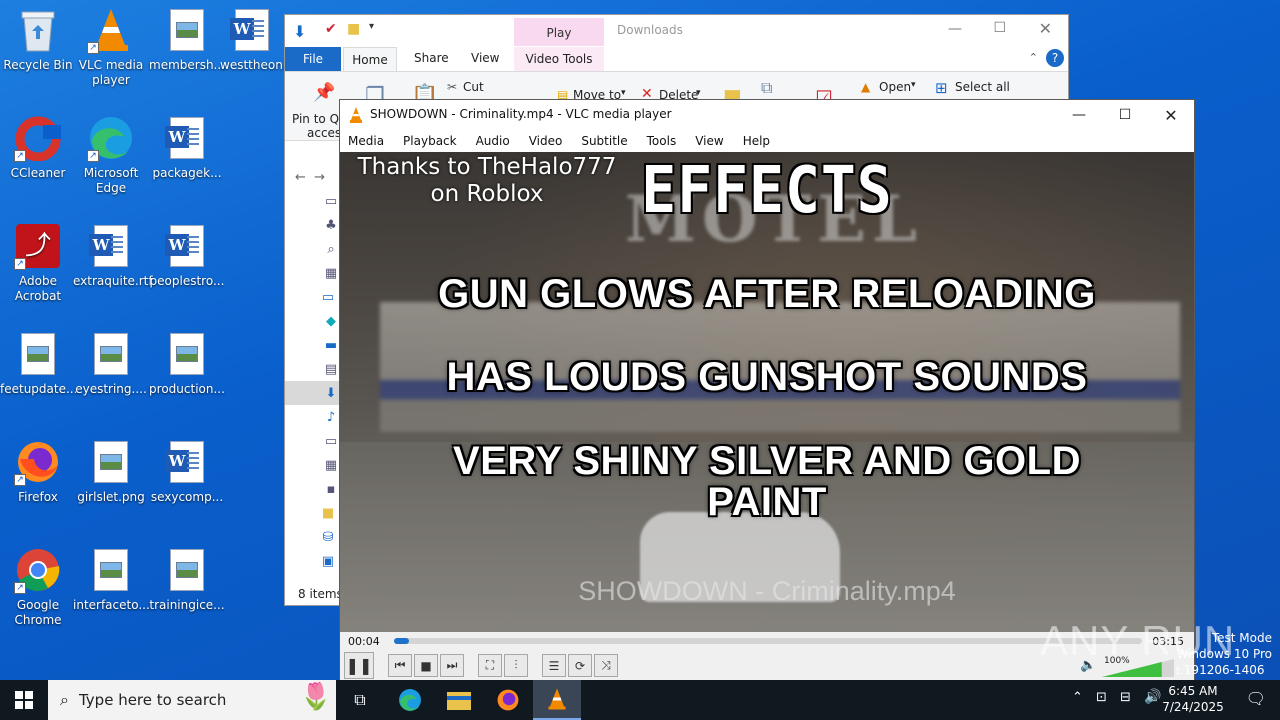 The image size is (1280, 720). What do you see at coordinates (38, 147) in the screenshot?
I see `desktop-icon-ccleaner: ↗ CCleaner` at bounding box center [38, 147].